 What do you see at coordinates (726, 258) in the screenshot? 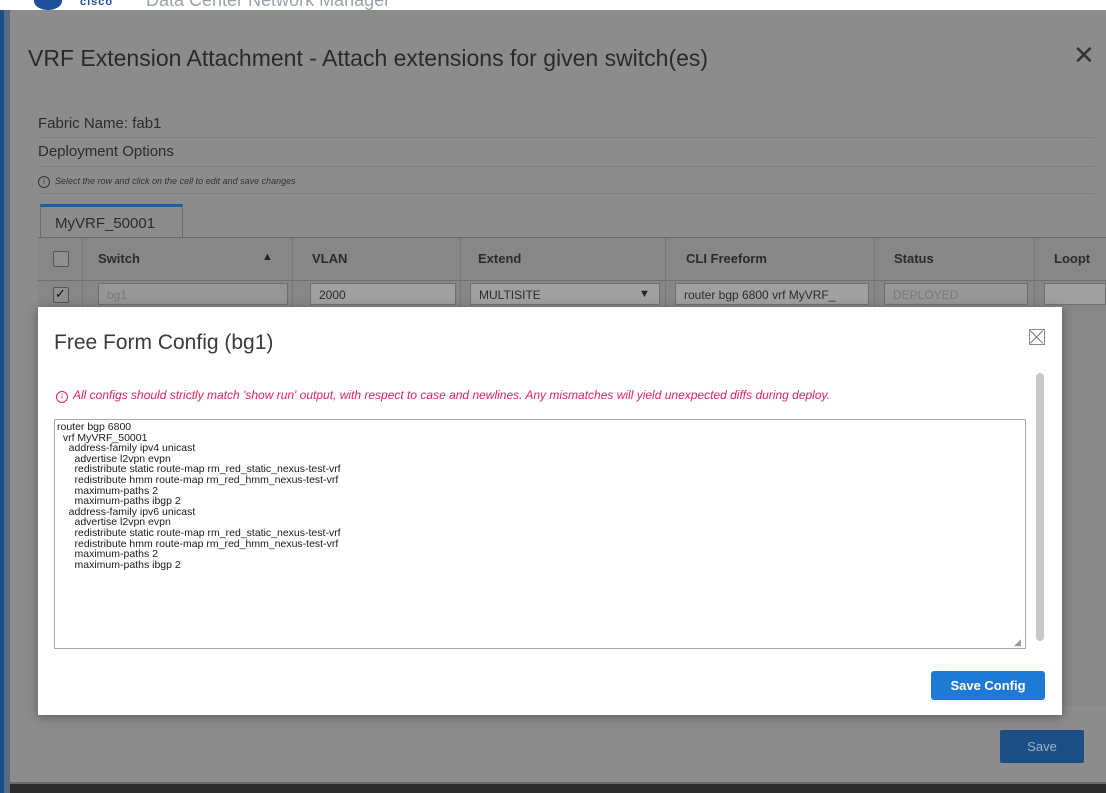
I see `column-header-cli-freeform: CLI Freeform` at bounding box center [726, 258].